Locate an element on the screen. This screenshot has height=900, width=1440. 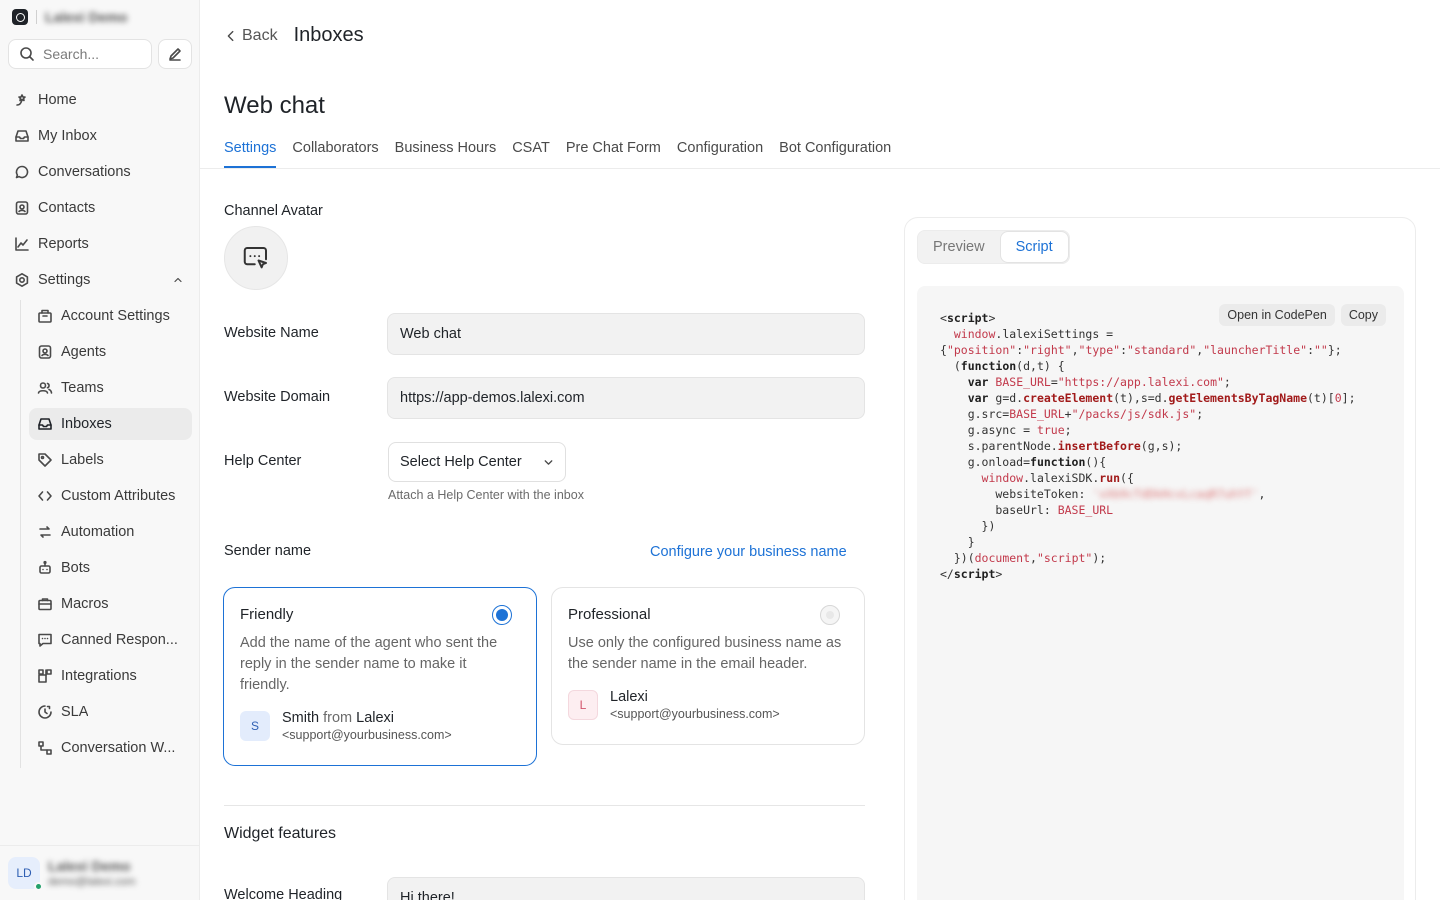
clock-icon is located at coordinates (45, 712).